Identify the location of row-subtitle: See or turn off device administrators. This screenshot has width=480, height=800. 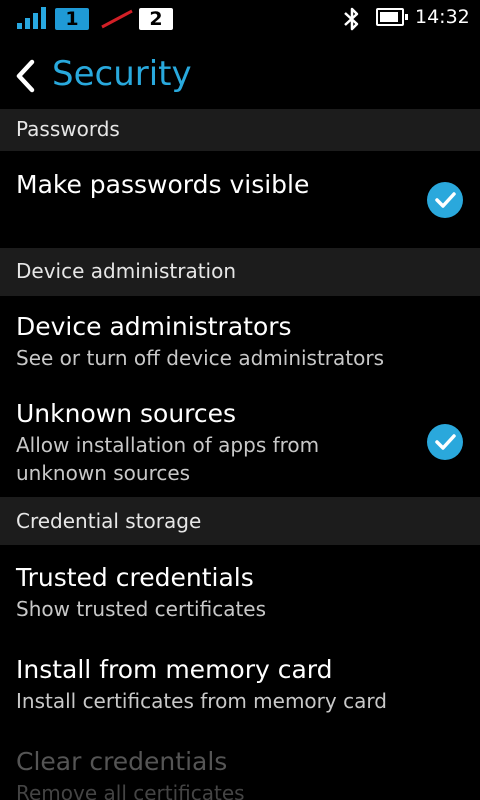
(200, 358).